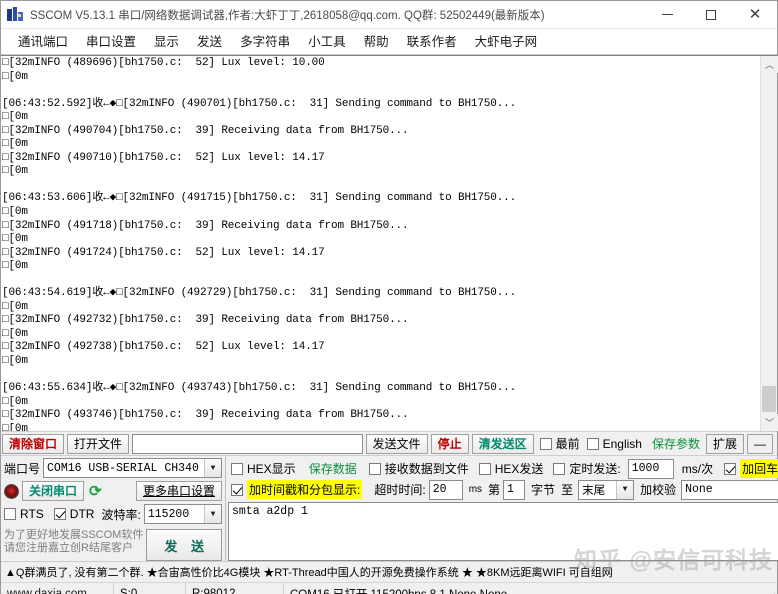  What do you see at coordinates (769, 588) in the screenshot?
I see `resize-grip-icon: ◢` at bounding box center [769, 588].